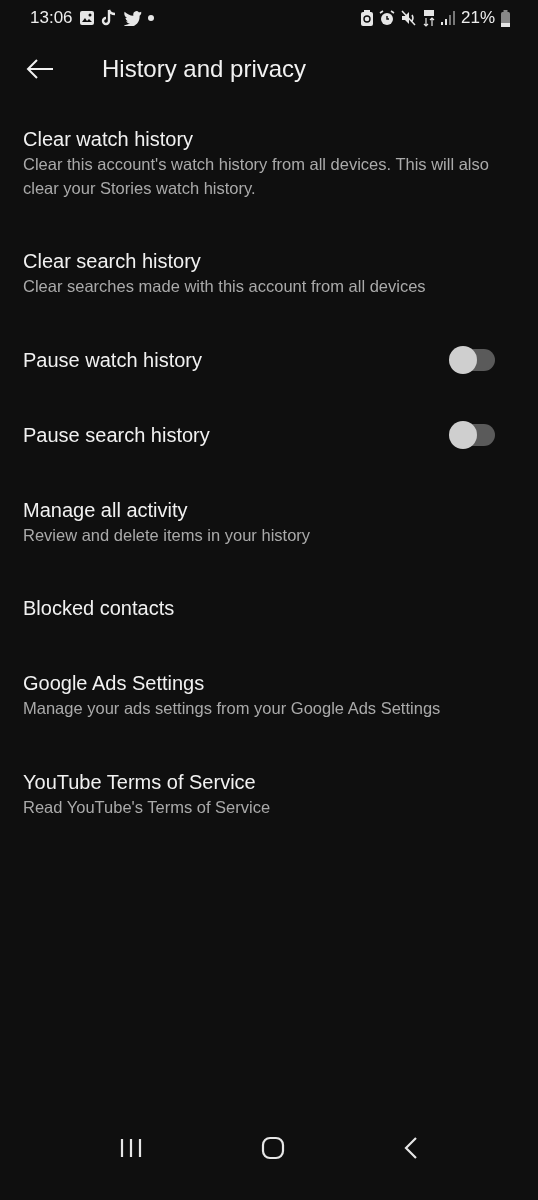  What do you see at coordinates (408, 18) in the screenshot?
I see `mute-icon` at bounding box center [408, 18].